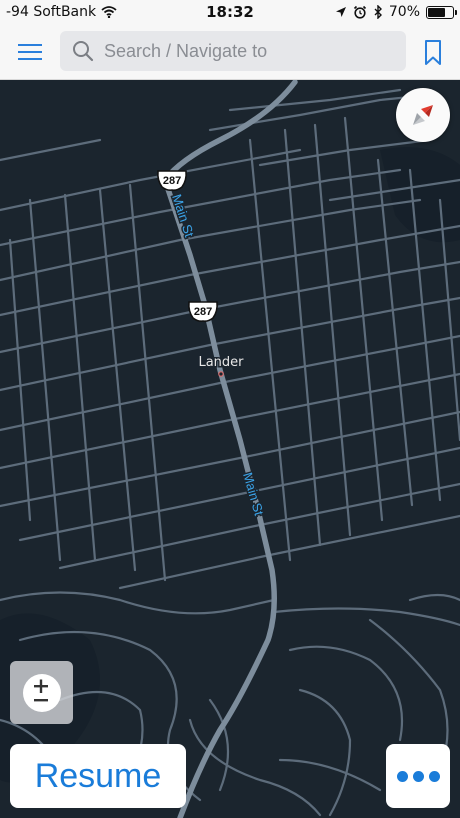  Describe the element at coordinates (221, 374) in the screenshot. I see `city-marker` at that location.